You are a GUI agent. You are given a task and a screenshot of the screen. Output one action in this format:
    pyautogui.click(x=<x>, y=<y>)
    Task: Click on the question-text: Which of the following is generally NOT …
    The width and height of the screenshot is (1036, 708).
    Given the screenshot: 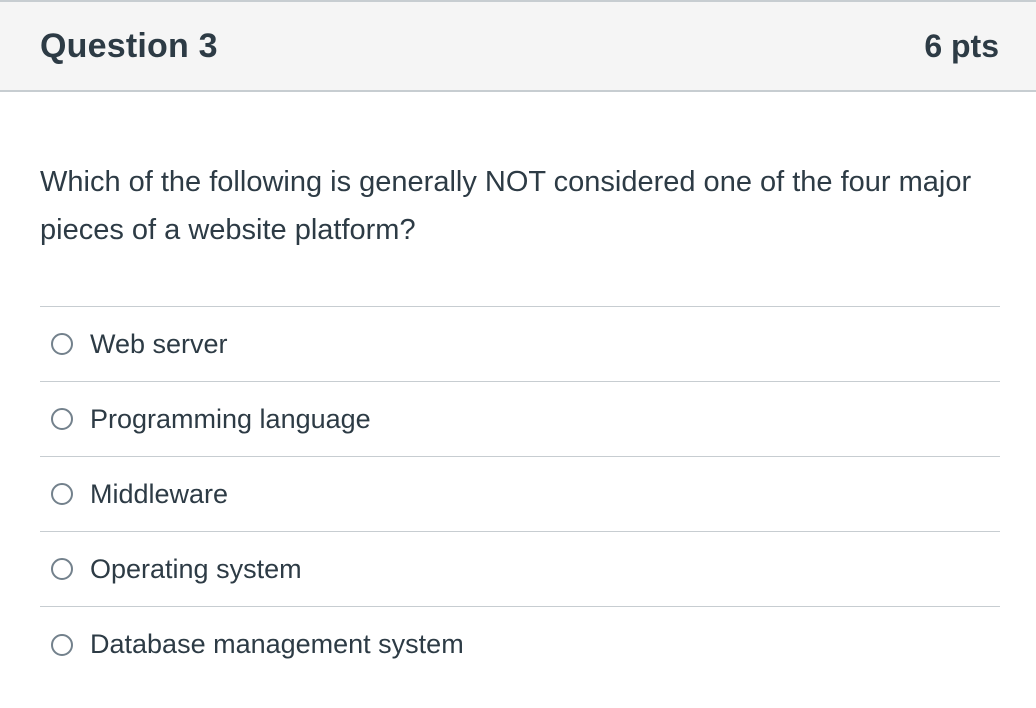 What is the action you would take?
    pyautogui.click(x=506, y=206)
    